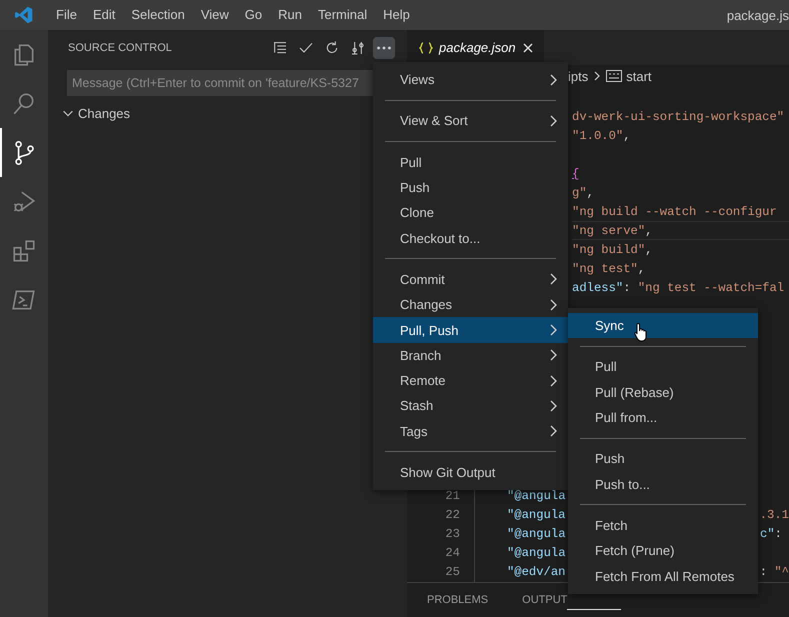 The width and height of the screenshot is (789, 617). What do you see at coordinates (470, 473) in the screenshot?
I see `menu-item: Show Git Output` at bounding box center [470, 473].